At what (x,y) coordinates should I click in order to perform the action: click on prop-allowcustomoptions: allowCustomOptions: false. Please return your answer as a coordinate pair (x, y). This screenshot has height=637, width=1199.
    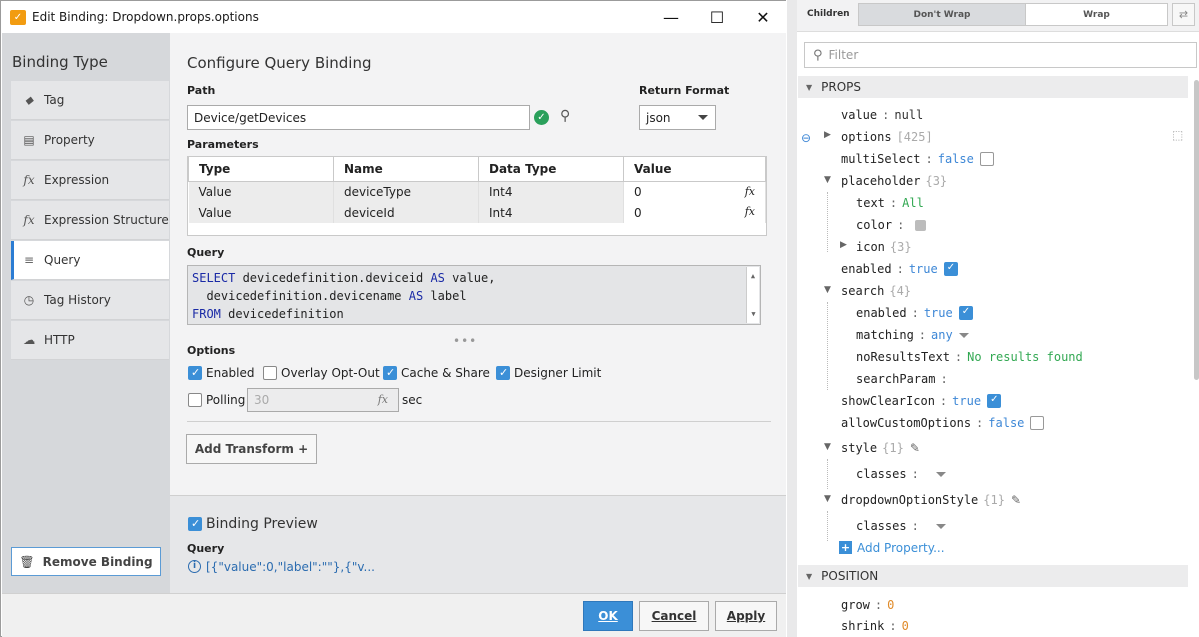
    Looking at the image, I should click on (943, 423).